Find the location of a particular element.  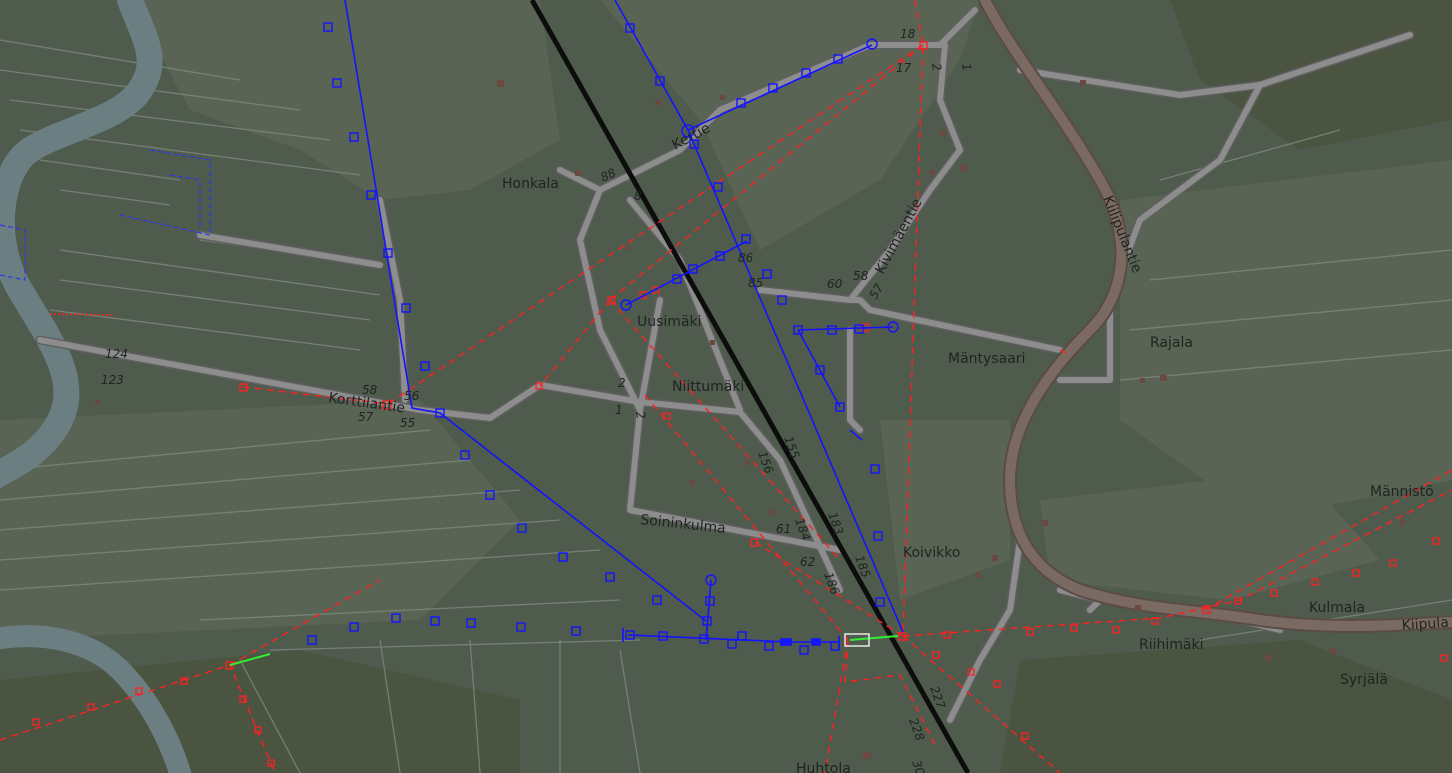

place-koivikko: Koivikko is located at coordinates (931, 553).